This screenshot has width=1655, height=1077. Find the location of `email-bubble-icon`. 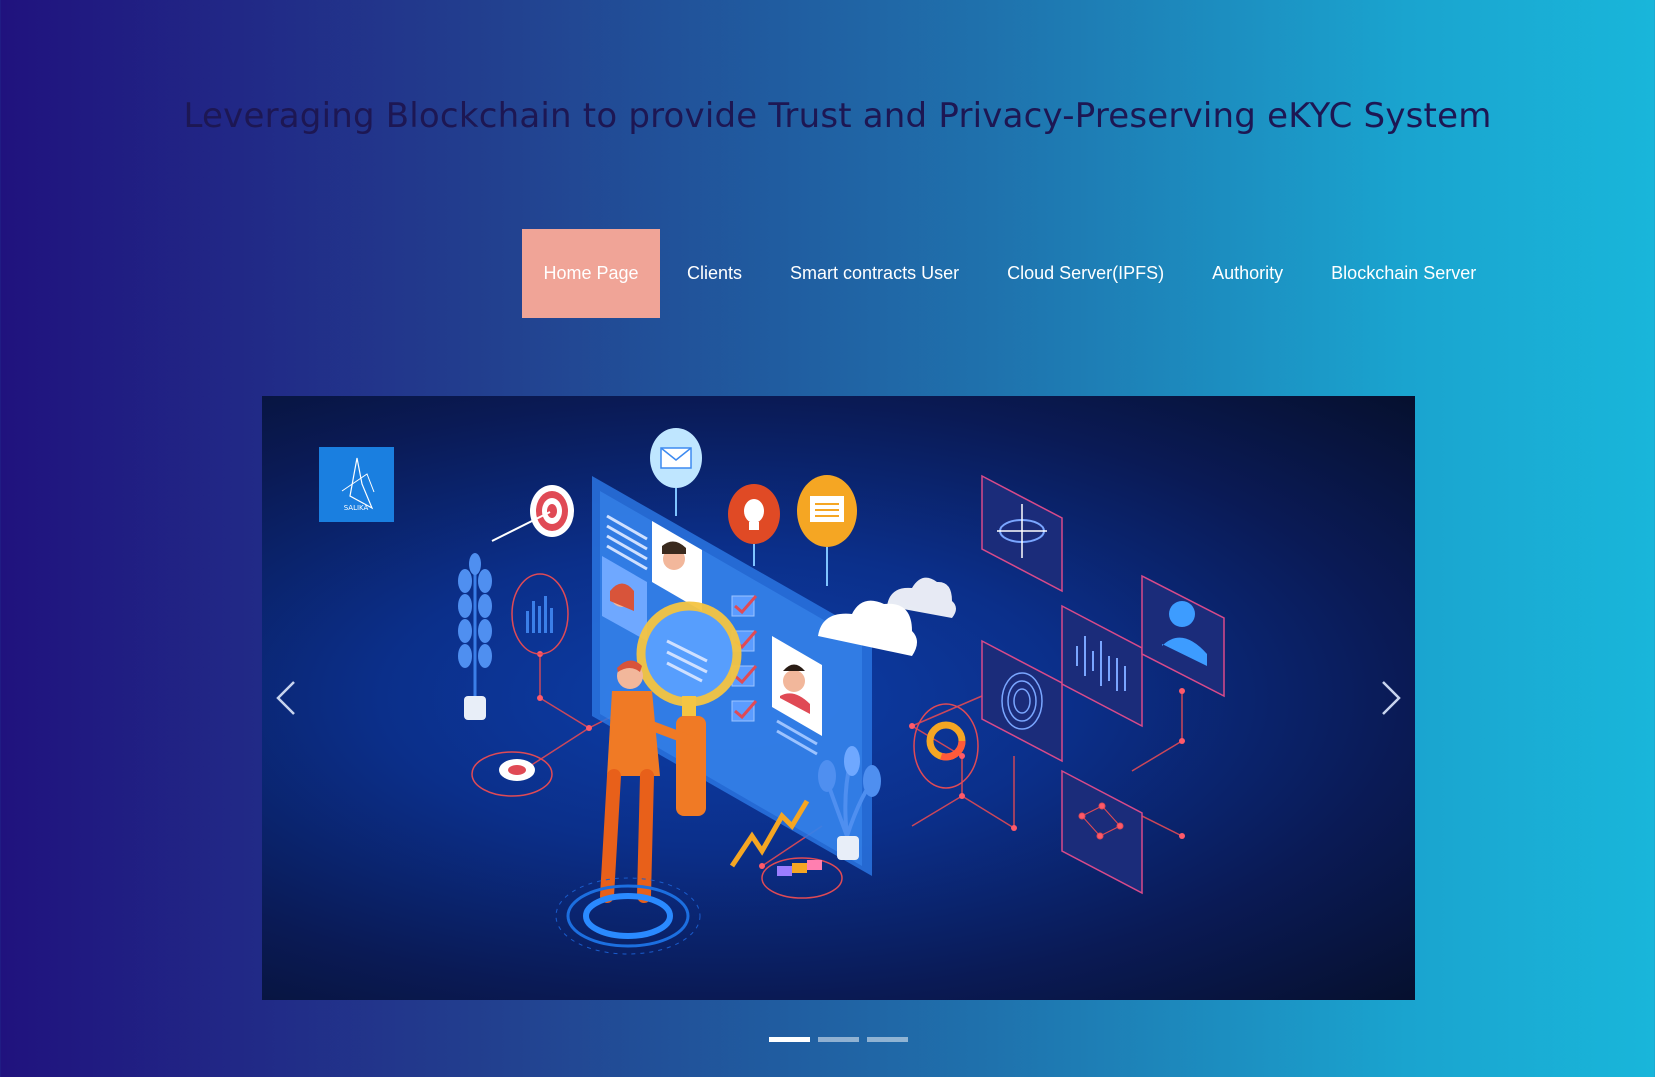

email-bubble-icon is located at coordinates (676, 472).